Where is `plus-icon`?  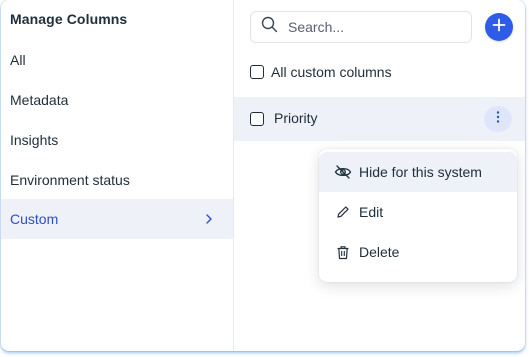 plus-icon is located at coordinates (499, 27).